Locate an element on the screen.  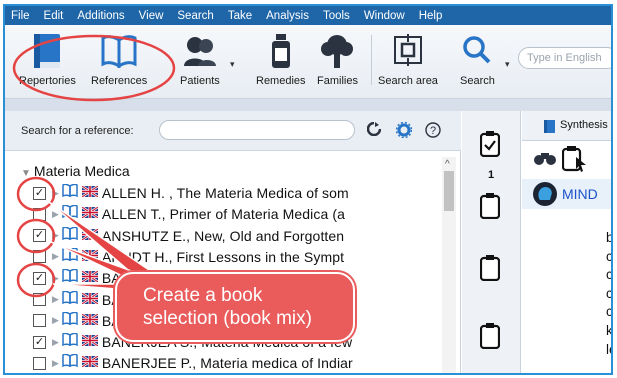
callout-line-2: selection (book mix) is located at coordinates (227, 318).